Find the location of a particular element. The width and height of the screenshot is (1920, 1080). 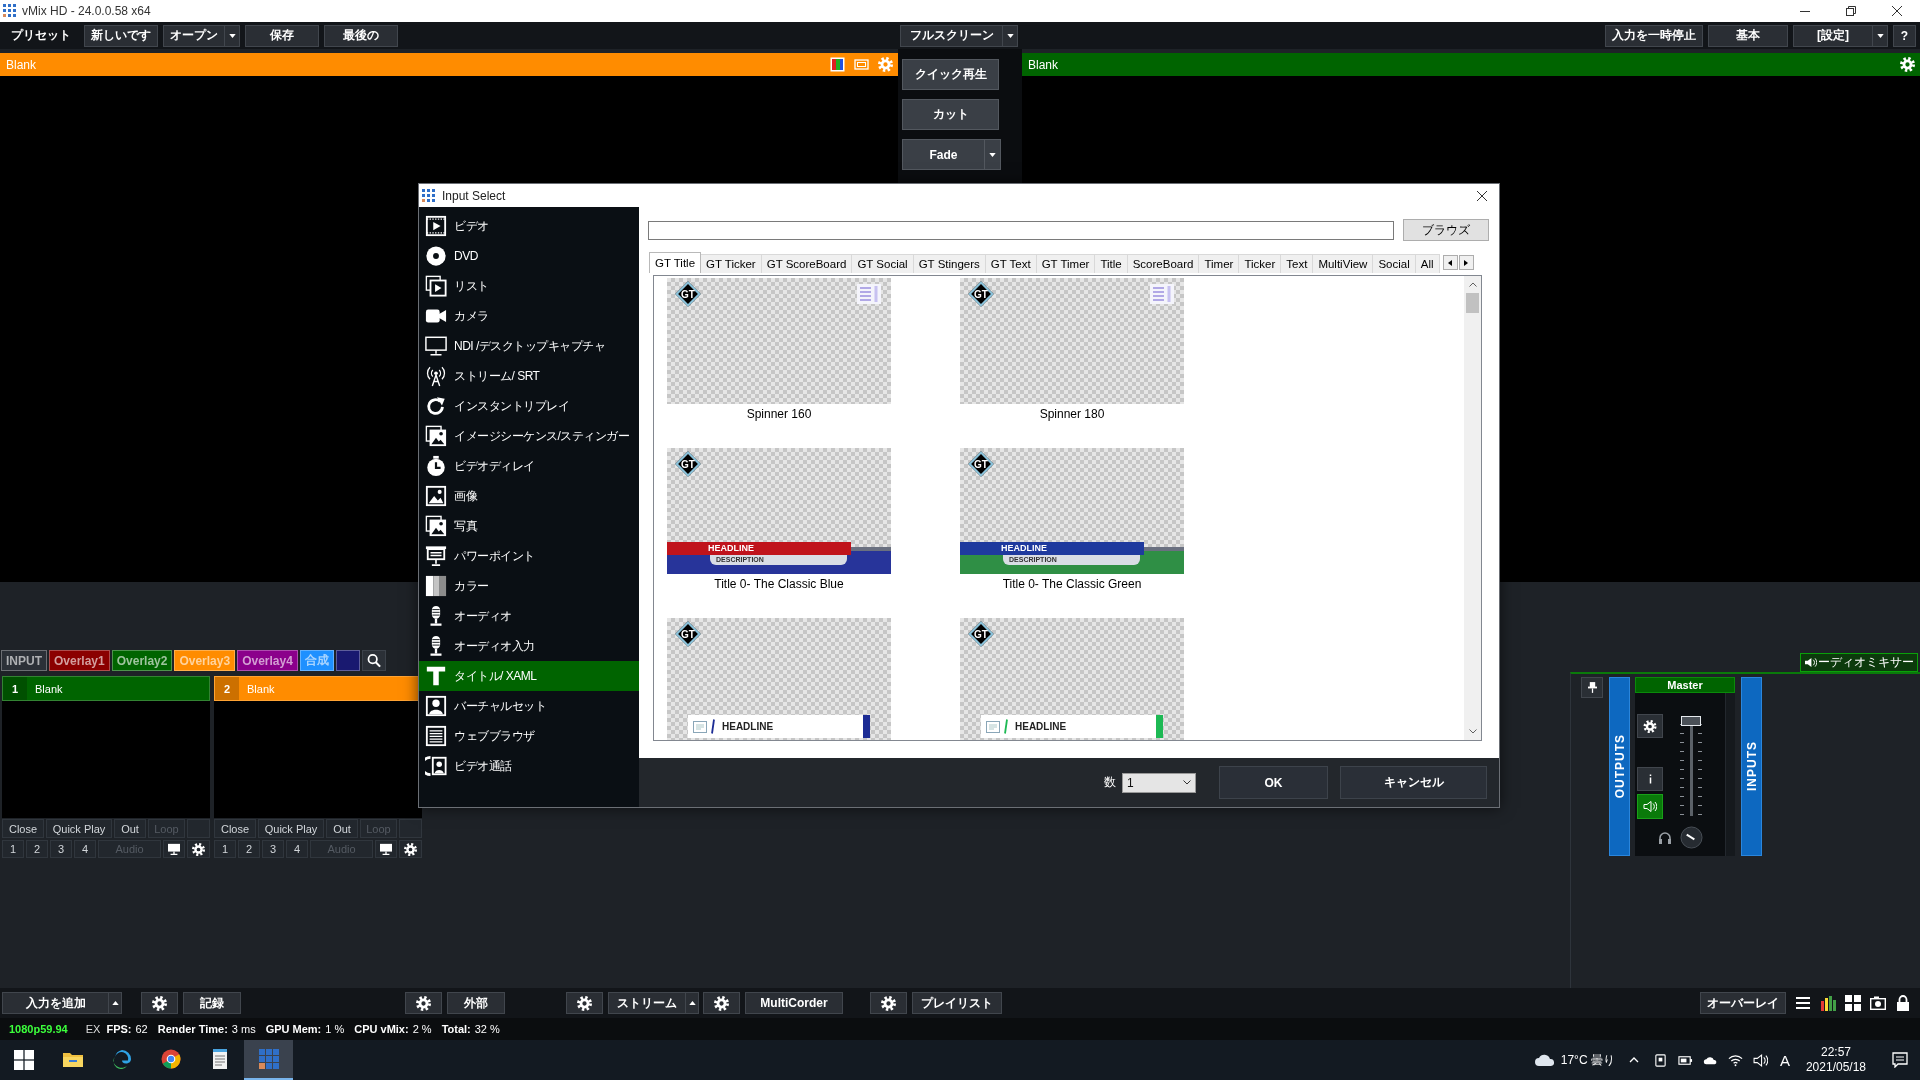

category-tab: GT Ticker is located at coordinates (731, 263).